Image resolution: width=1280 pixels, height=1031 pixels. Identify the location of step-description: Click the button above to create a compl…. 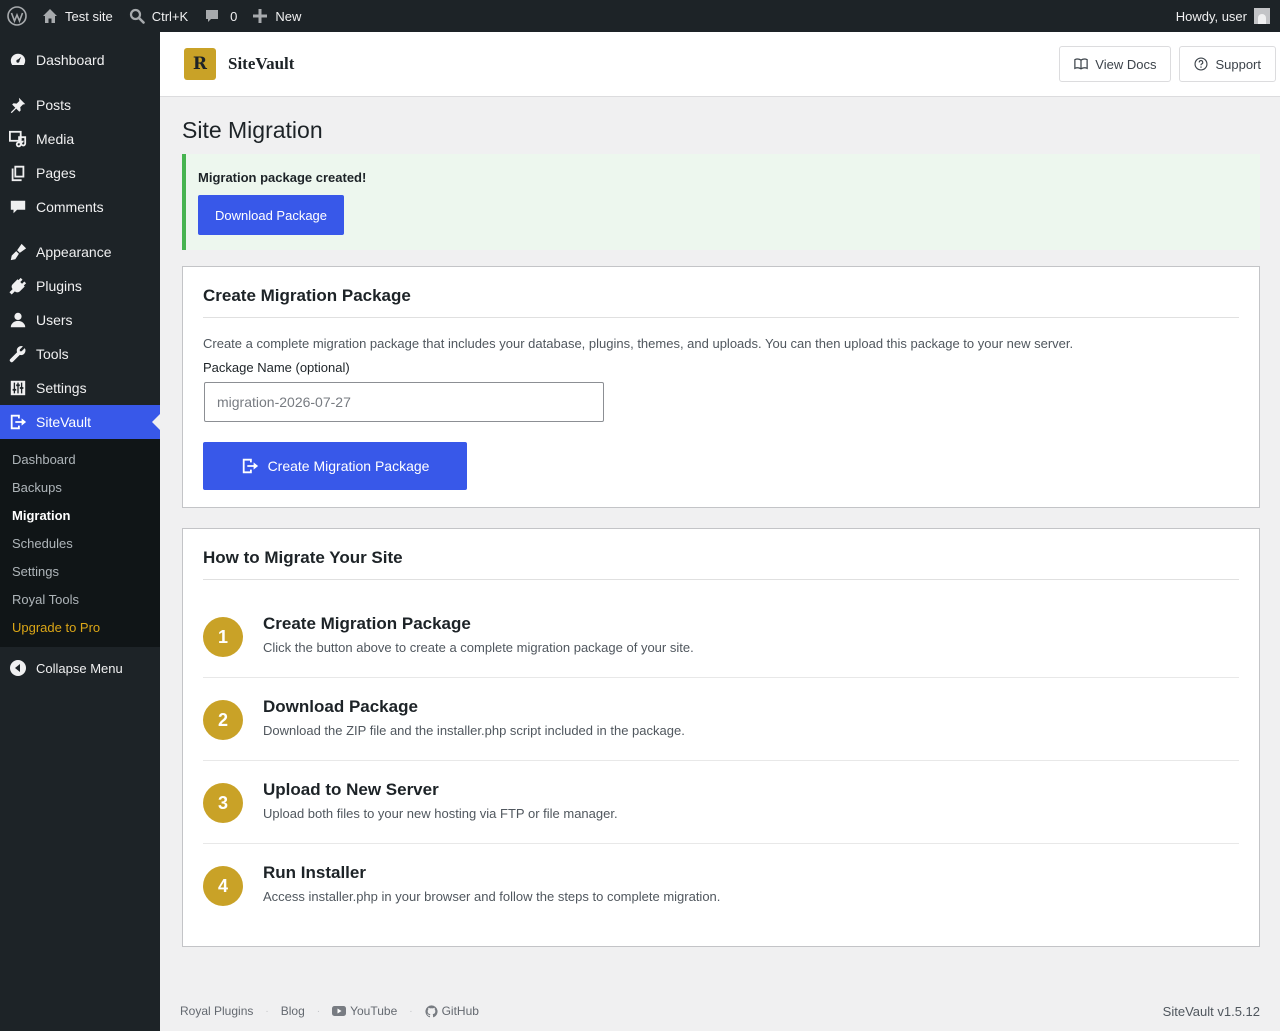
(478, 647).